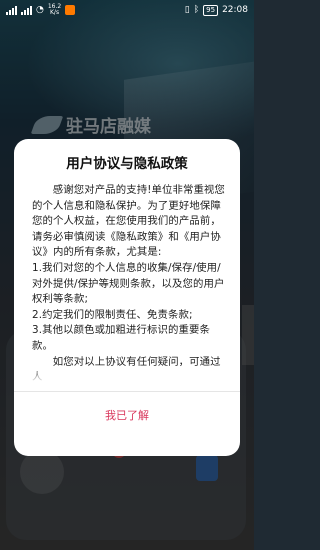  I want to click on bluetooth-icon: ᛒ, so click(196, 10).